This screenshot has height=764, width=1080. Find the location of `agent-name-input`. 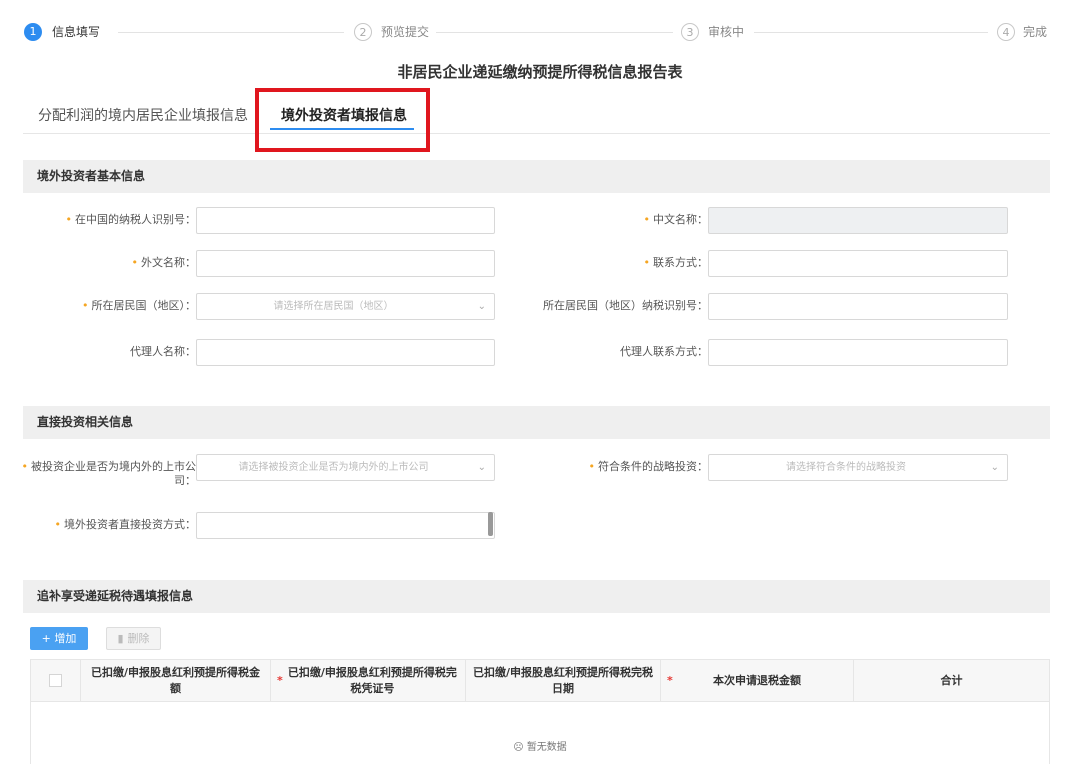

agent-name-input is located at coordinates (345, 352).